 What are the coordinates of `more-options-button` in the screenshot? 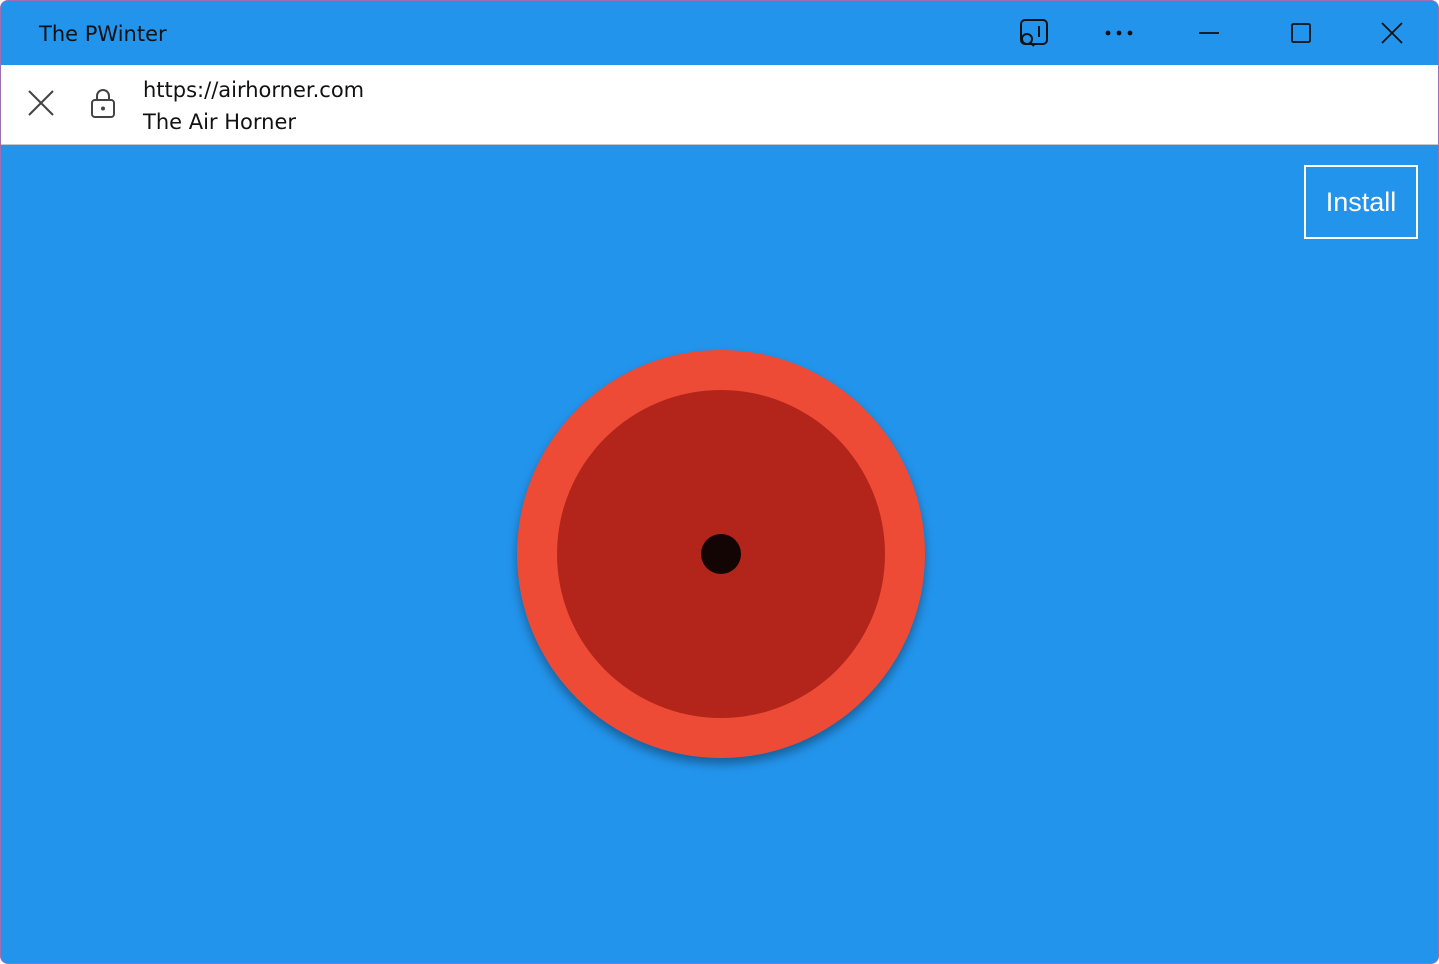 It's located at (1119, 33).